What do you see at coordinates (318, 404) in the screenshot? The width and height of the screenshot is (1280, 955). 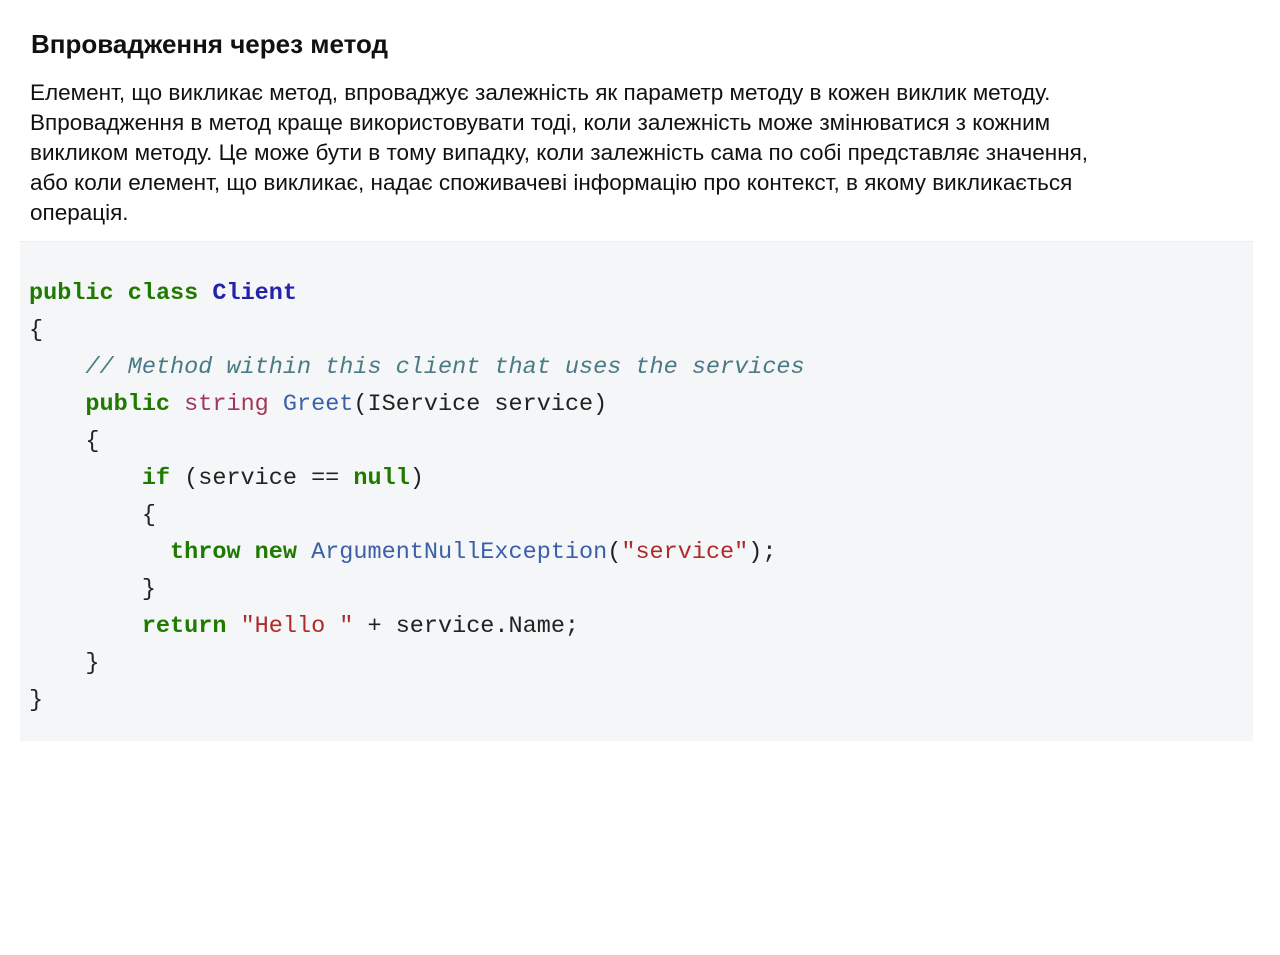 I see `method-name: Greet` at bounding box center [318, 404].